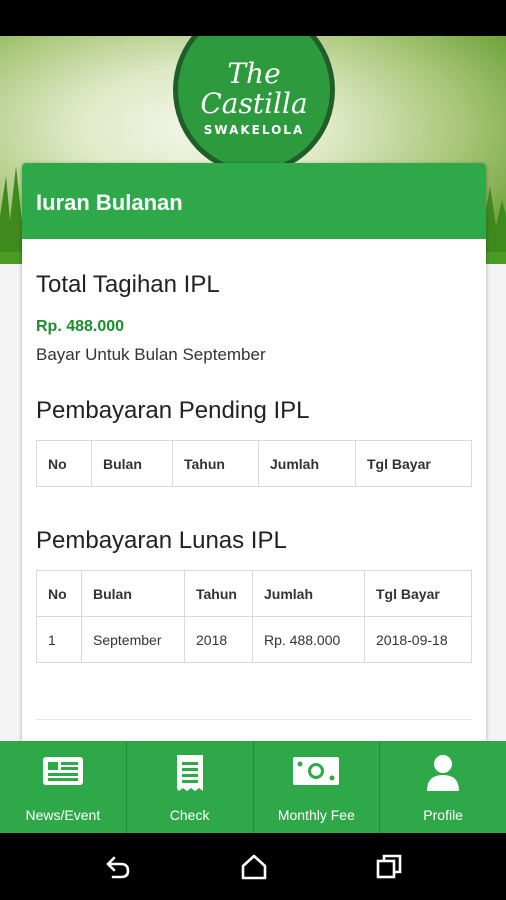  What do you see at coordinates (443, 815) in the screenshot?
I see `nav-label: Profile` at bounding box center [443, 815].